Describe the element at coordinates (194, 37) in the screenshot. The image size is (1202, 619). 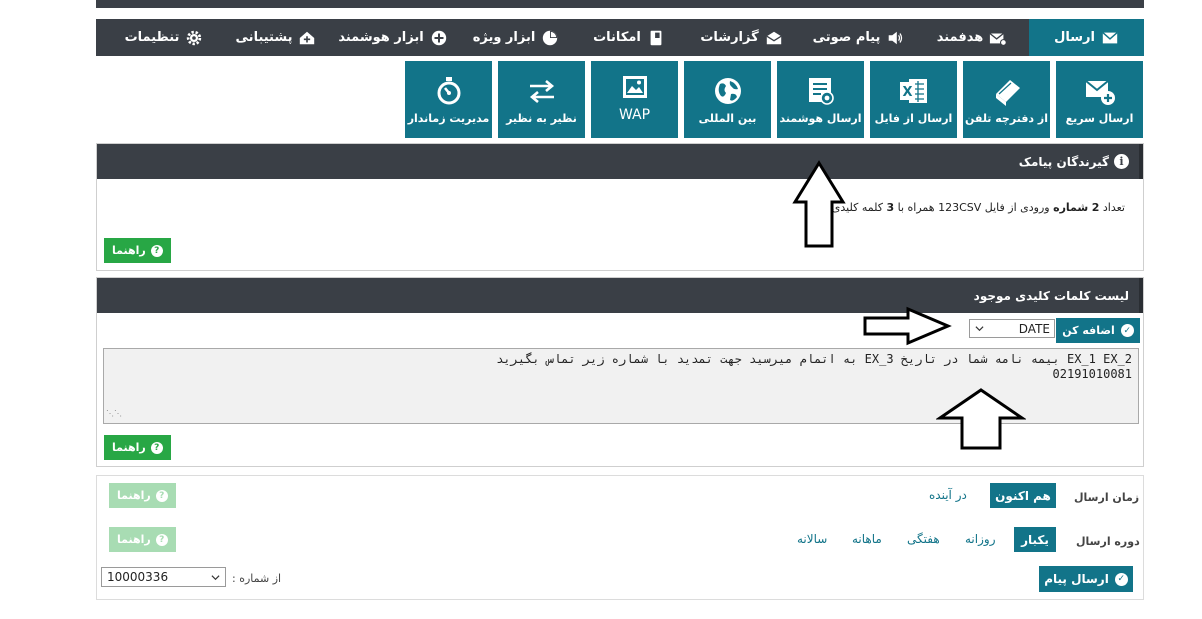
I see `gear-icon` at that location.